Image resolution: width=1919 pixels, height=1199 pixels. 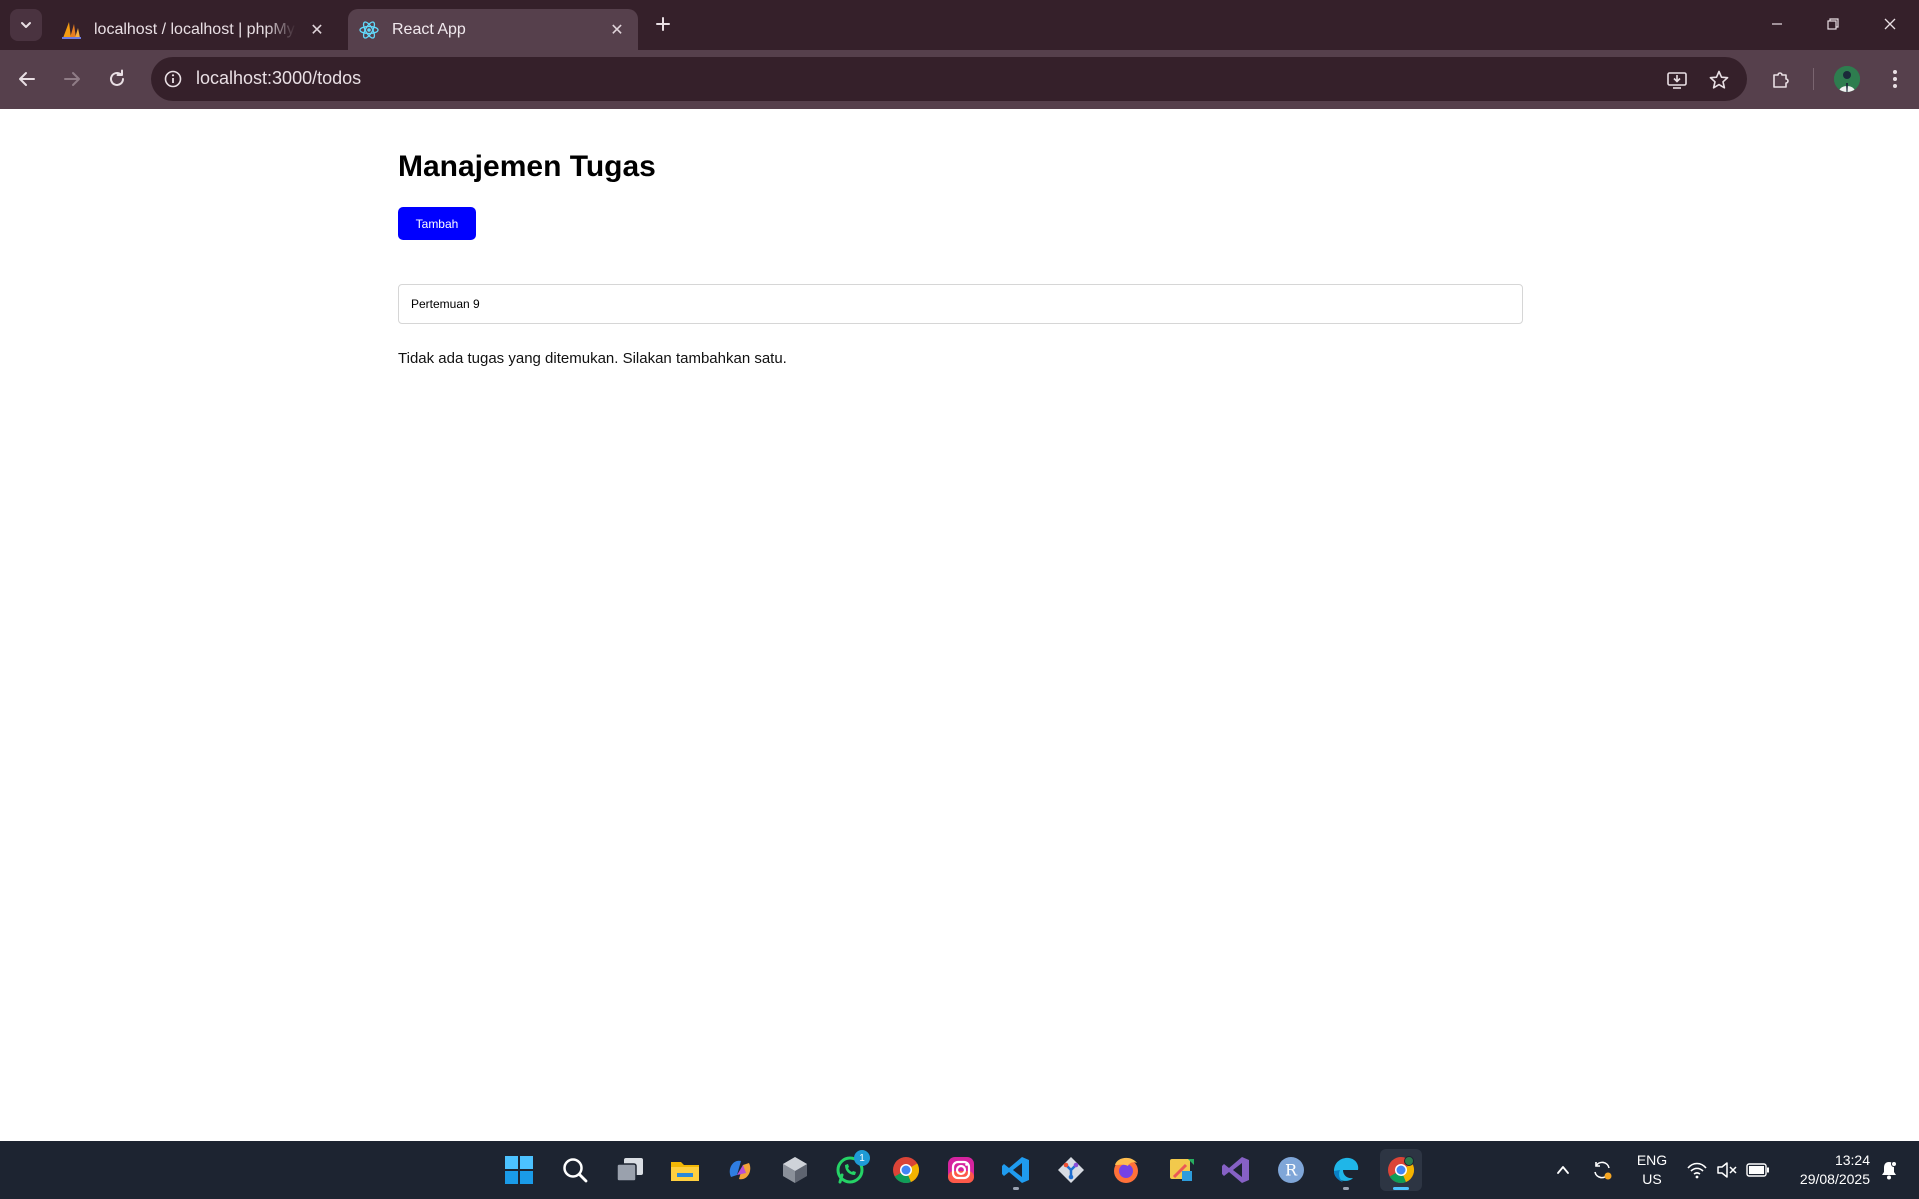 What do you see at coordinates (1602, 1170) in the screenshot?
I see `sync-icon` at bounding box center [1602, 1170].